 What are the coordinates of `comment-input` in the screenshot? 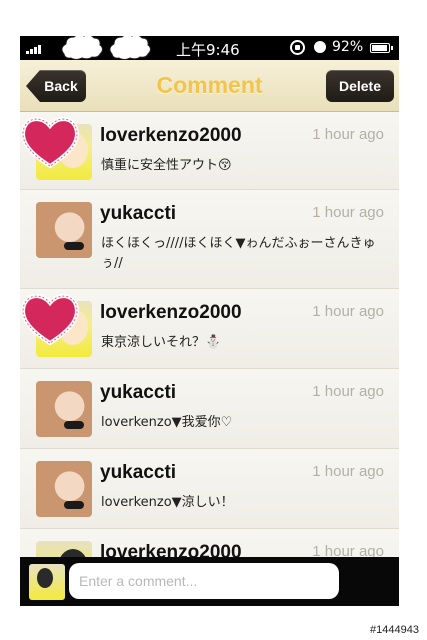 It's located at (204, 581).